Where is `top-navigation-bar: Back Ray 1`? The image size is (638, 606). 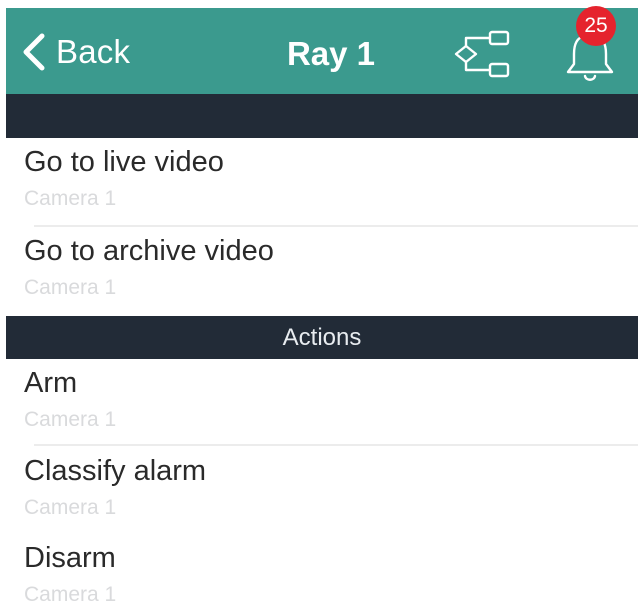
top-navigation-bar: Back Ray 1 is located at coordinates (322, 51).